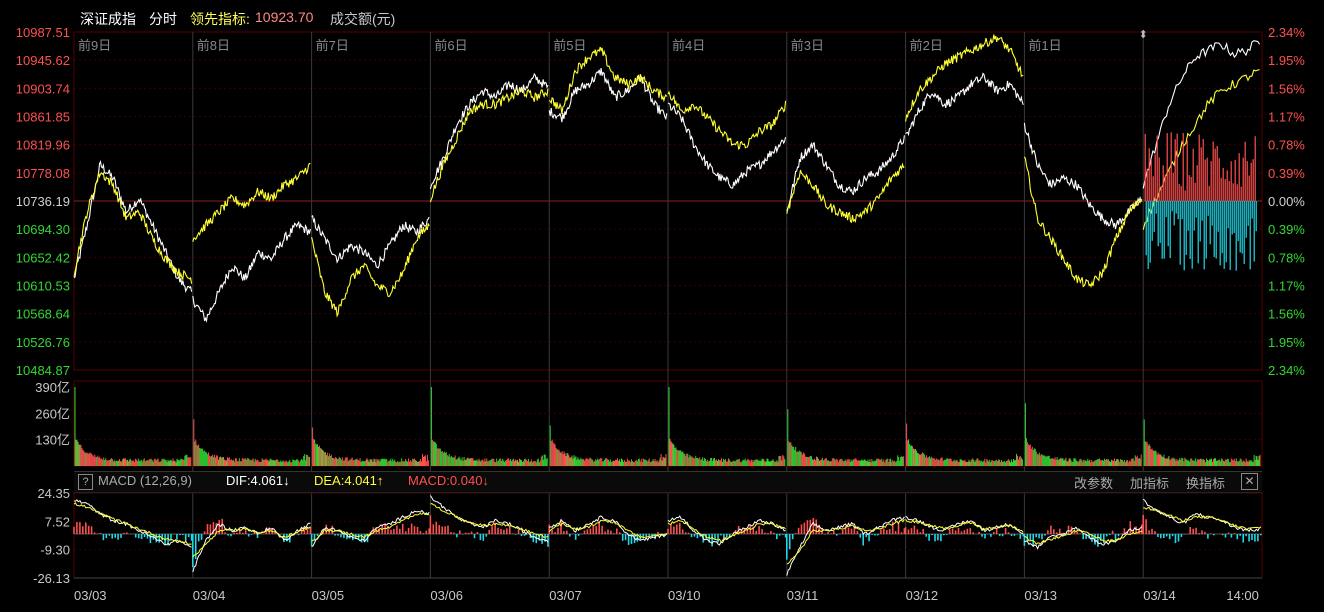  What do you see at coordinates (1159, 595) in the screenshot?
I see `date-label: 03/14` at bounding box center [1159, 595].